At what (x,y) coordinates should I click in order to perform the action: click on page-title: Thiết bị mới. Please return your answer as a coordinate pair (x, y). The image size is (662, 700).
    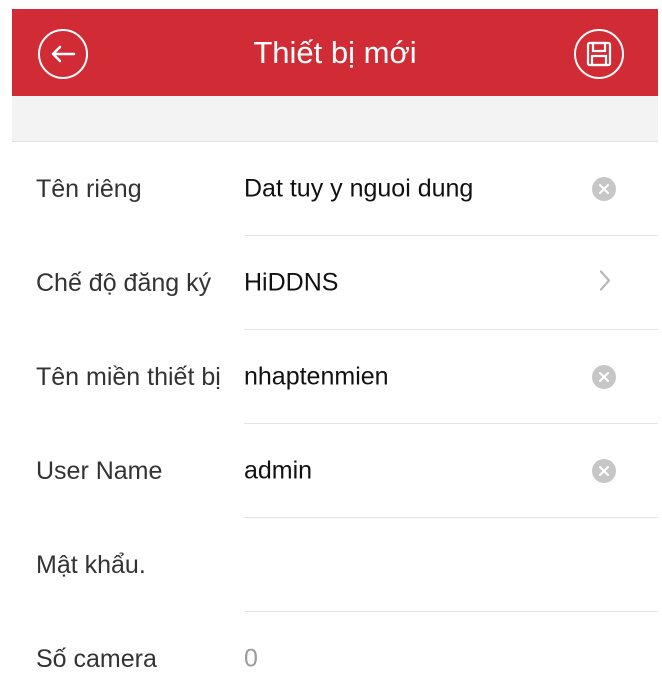
    Looking at the image, I should click on (335, 52).